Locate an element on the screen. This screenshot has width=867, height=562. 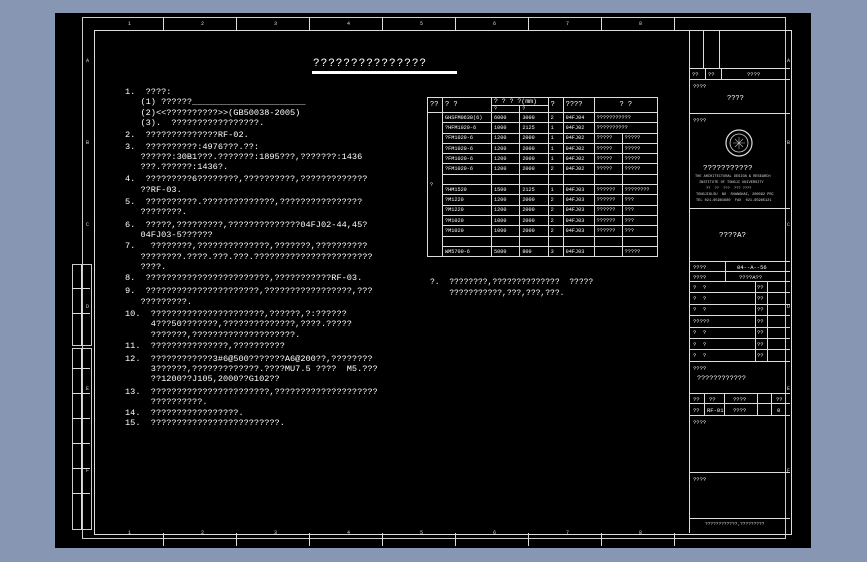
institute-seal-icon is located at coordinates (739, 143).